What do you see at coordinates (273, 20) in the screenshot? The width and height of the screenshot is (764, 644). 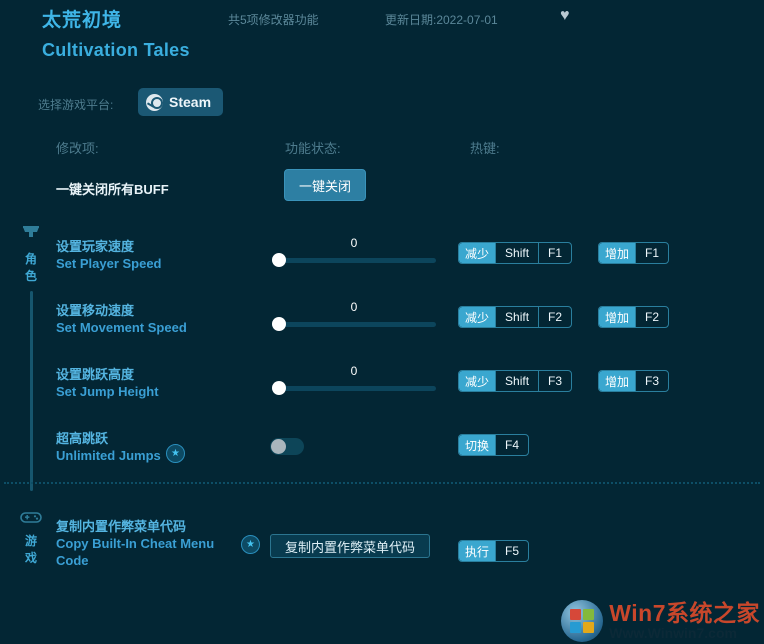 I see `function-count-label: 共5项修改器功能` at bounding box center [273, 20].